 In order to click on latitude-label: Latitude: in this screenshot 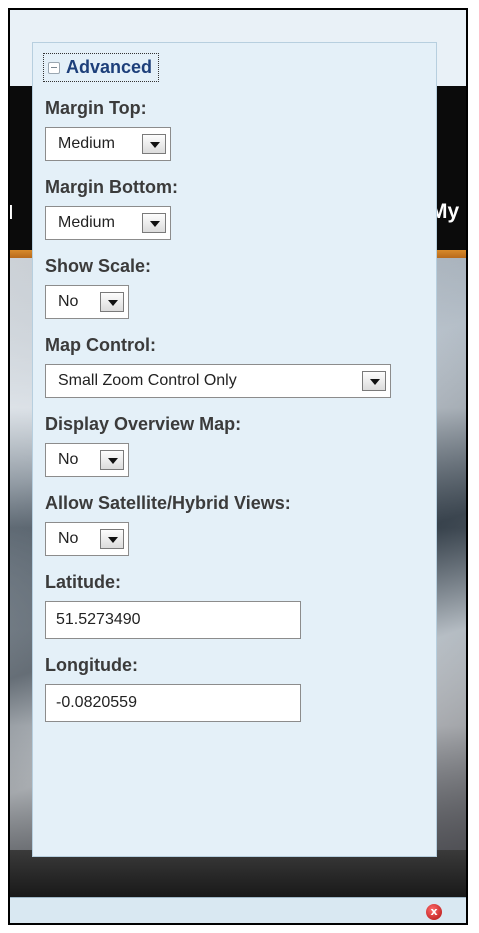, I will do `click(83, 582)`.